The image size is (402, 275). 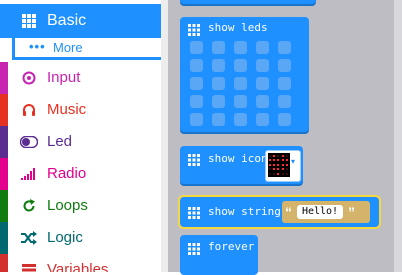 I want to click on open-quote-icon: “, so click(x=288, y=212).